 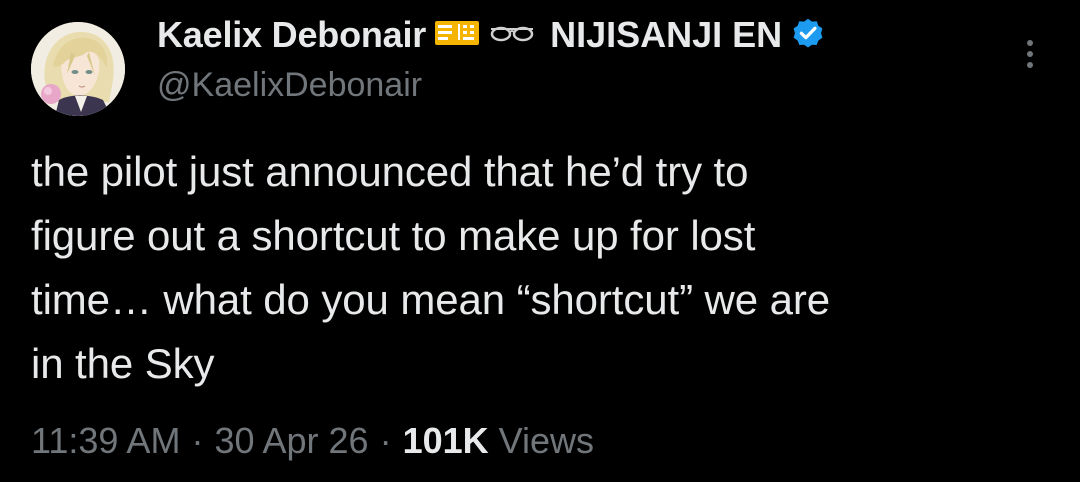 I want to click on tweet-meta: 11:39 AM · 30 Apr 26 · 101K Views, so click(x=312, y=441).